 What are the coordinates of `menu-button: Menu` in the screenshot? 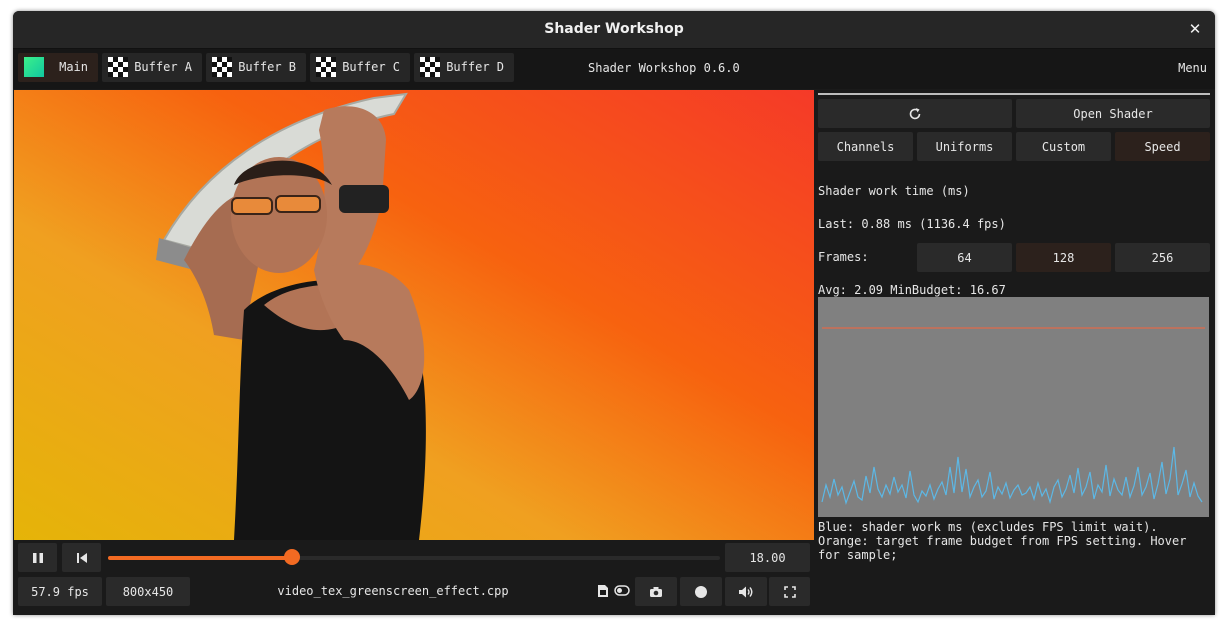 It's located at (1192, 68).